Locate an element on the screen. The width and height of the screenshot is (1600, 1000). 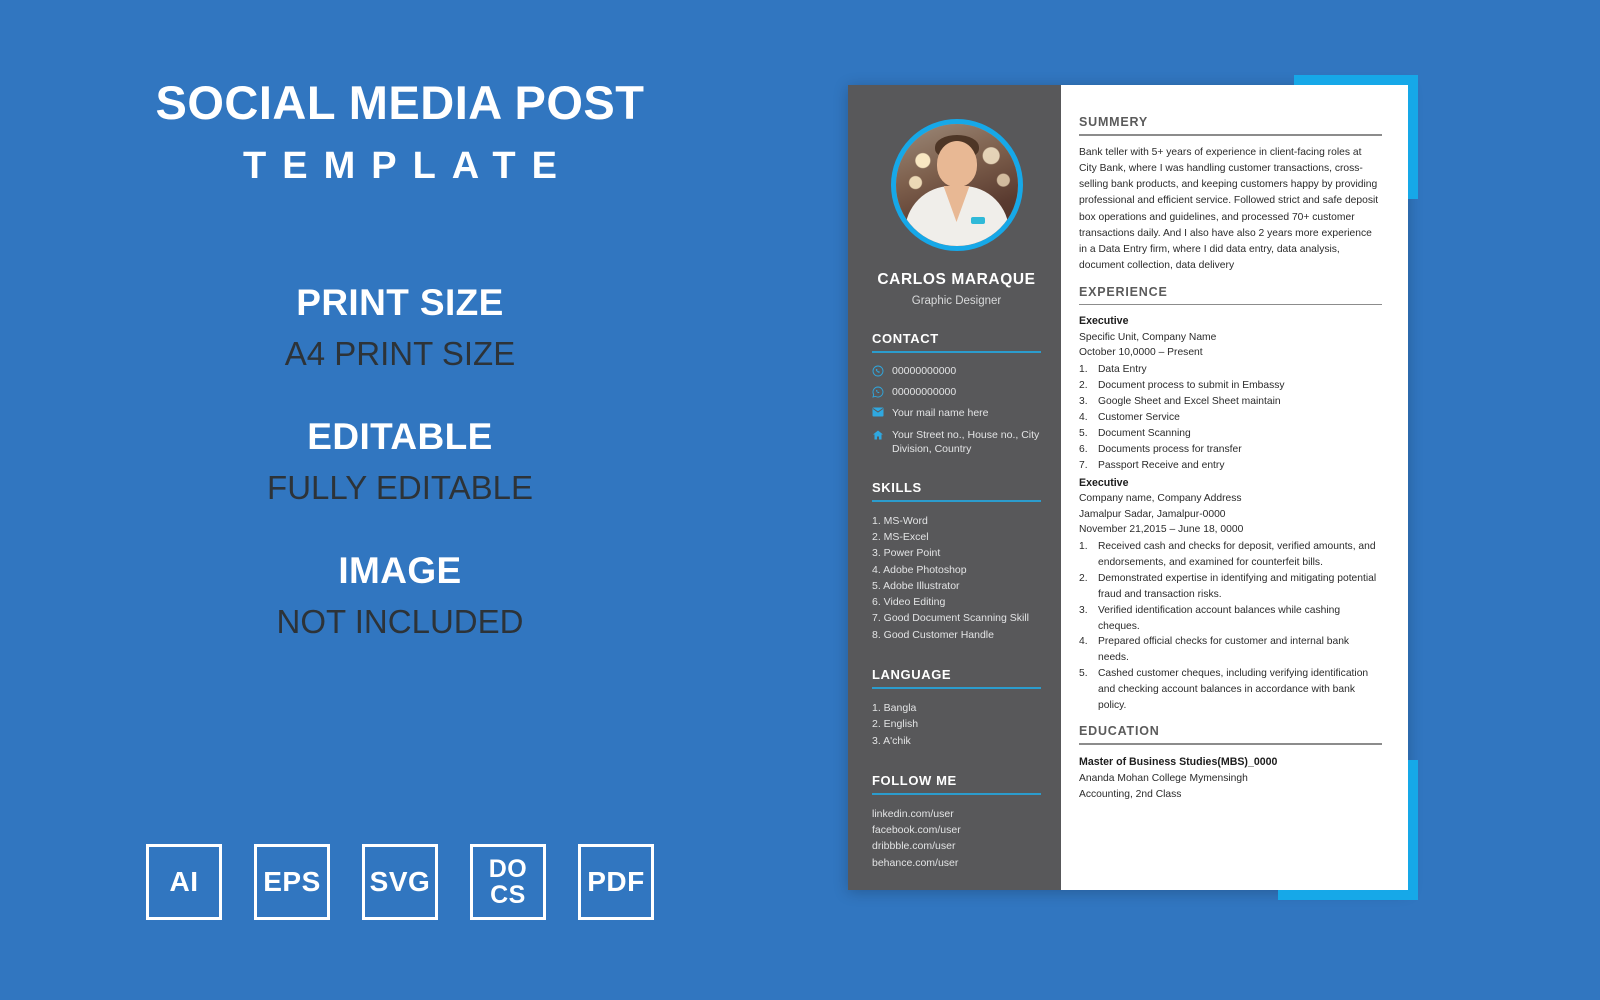
feature-print-size-head: PRINT SIZE is located at coordinates (400, 302).